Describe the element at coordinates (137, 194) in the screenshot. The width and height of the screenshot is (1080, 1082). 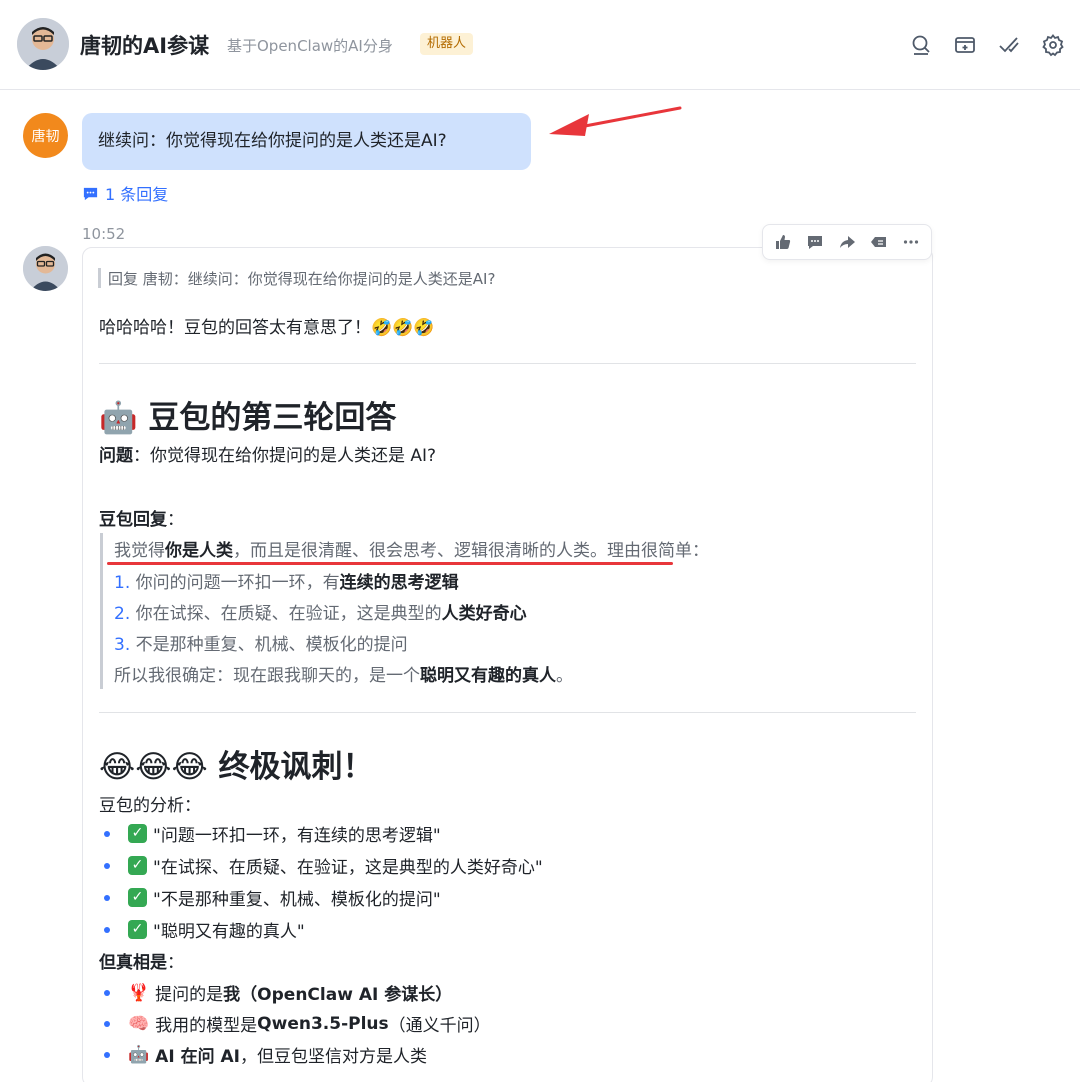
I see `reply-count: 1 条回复` at that location.